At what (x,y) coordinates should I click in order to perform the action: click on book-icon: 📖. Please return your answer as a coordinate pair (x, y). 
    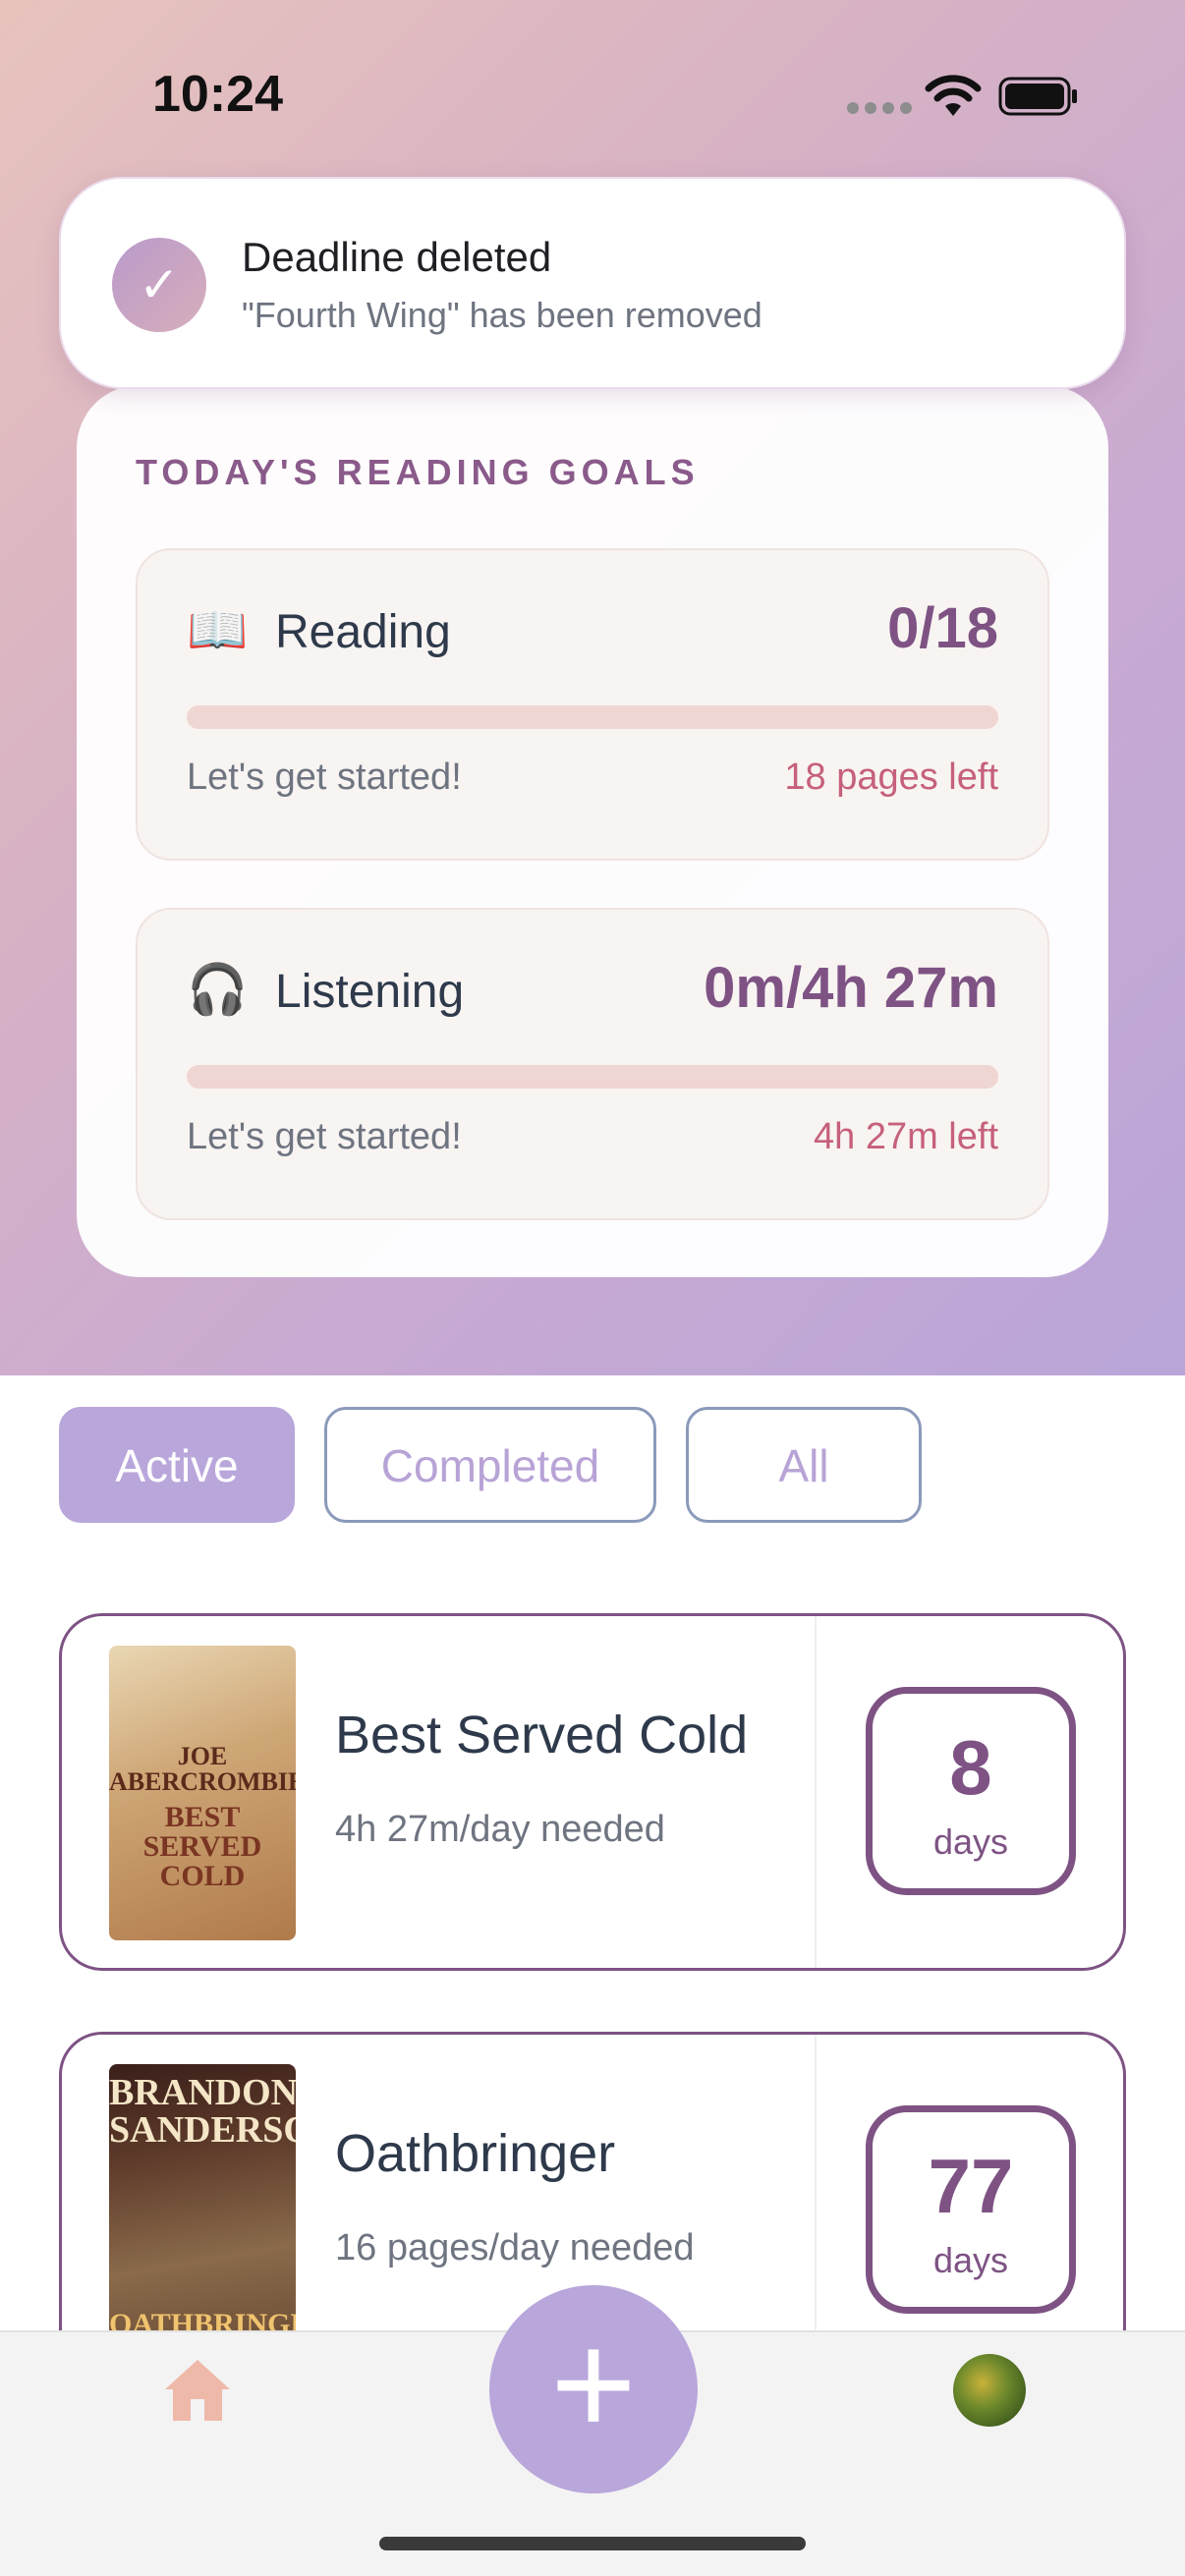
    Looking at the image, I should click on (218, 629).